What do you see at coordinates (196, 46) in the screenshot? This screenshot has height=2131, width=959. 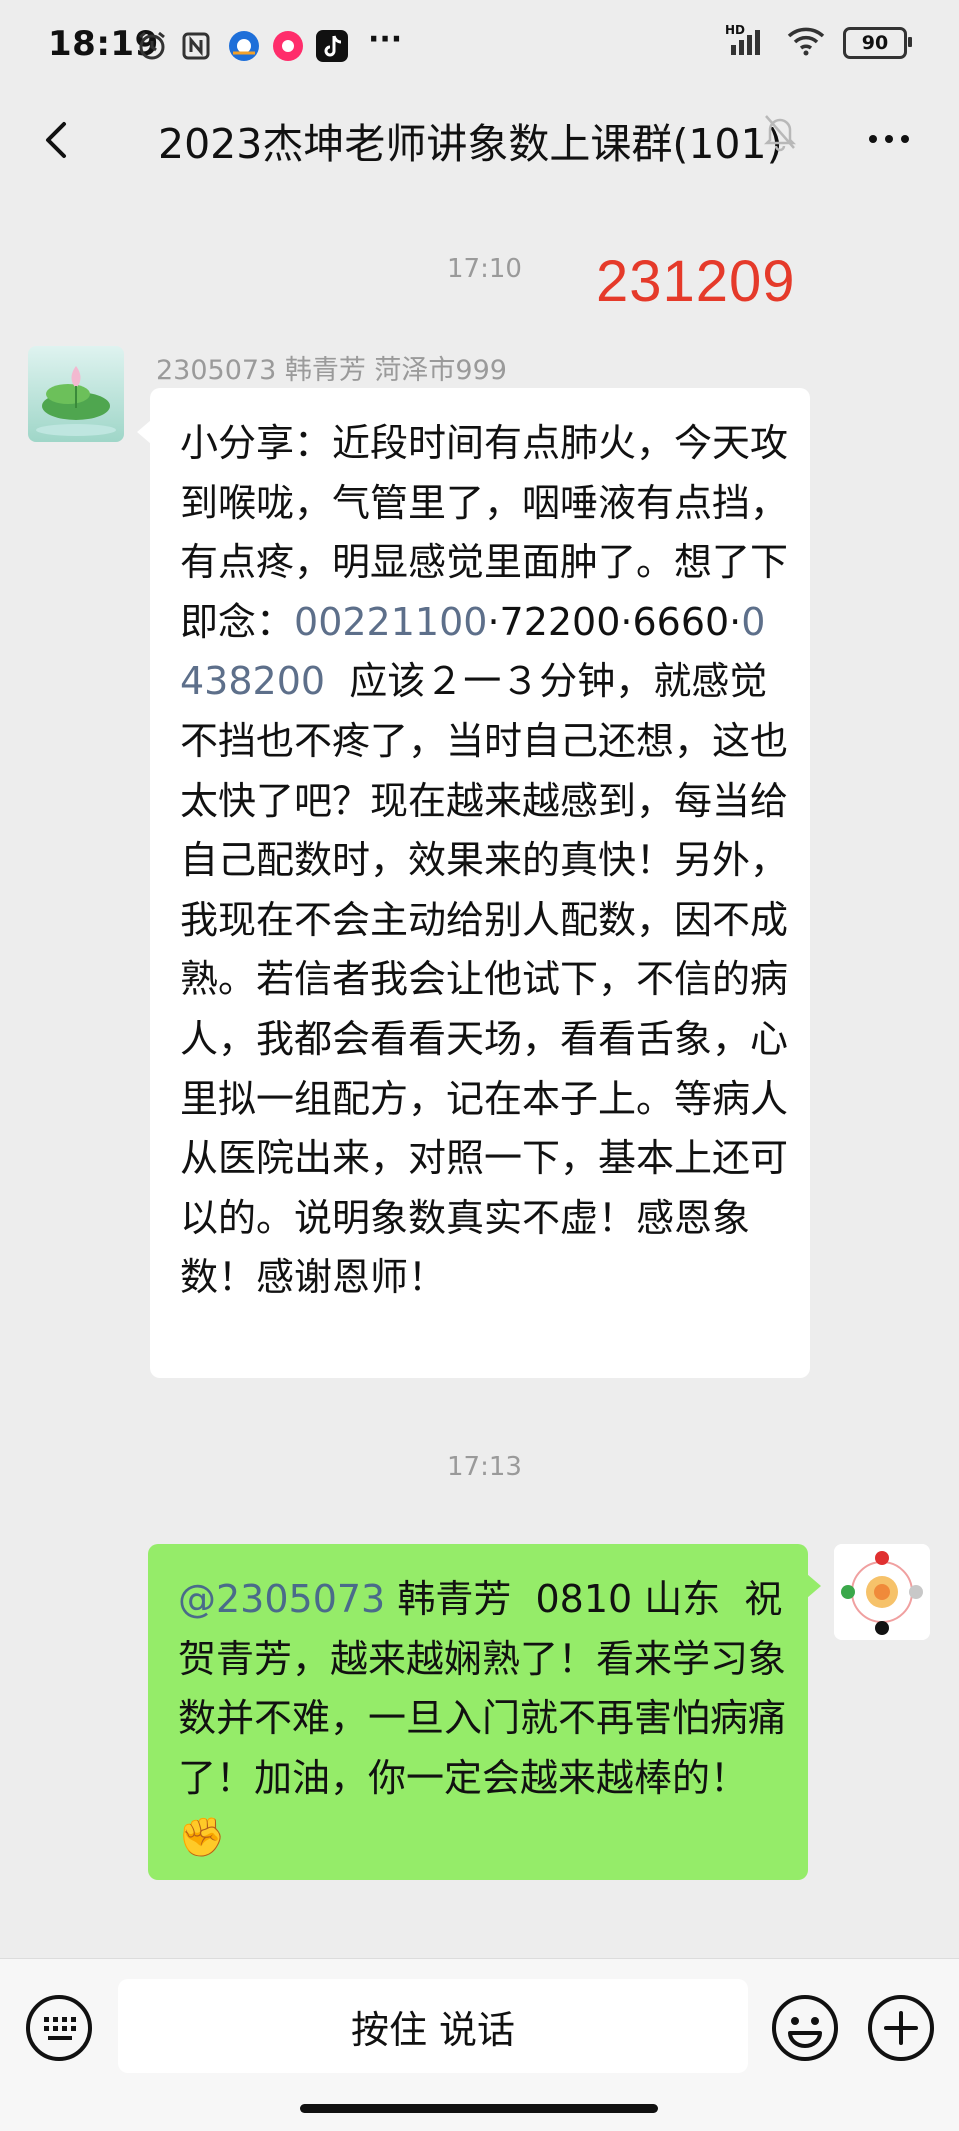 I see `nfc-icon` at bounding box center [196, 46].